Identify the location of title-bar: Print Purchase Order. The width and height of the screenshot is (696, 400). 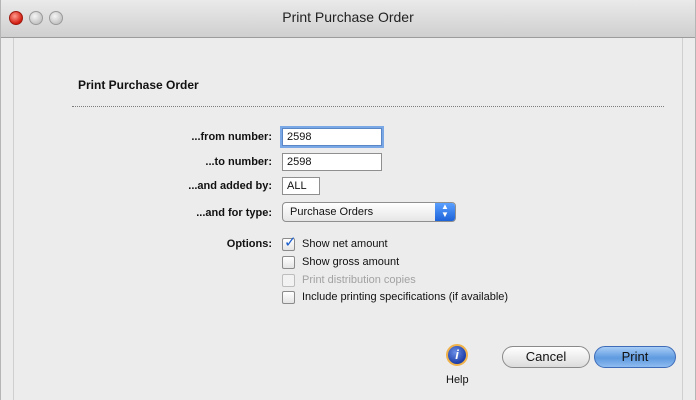
(348, 19).